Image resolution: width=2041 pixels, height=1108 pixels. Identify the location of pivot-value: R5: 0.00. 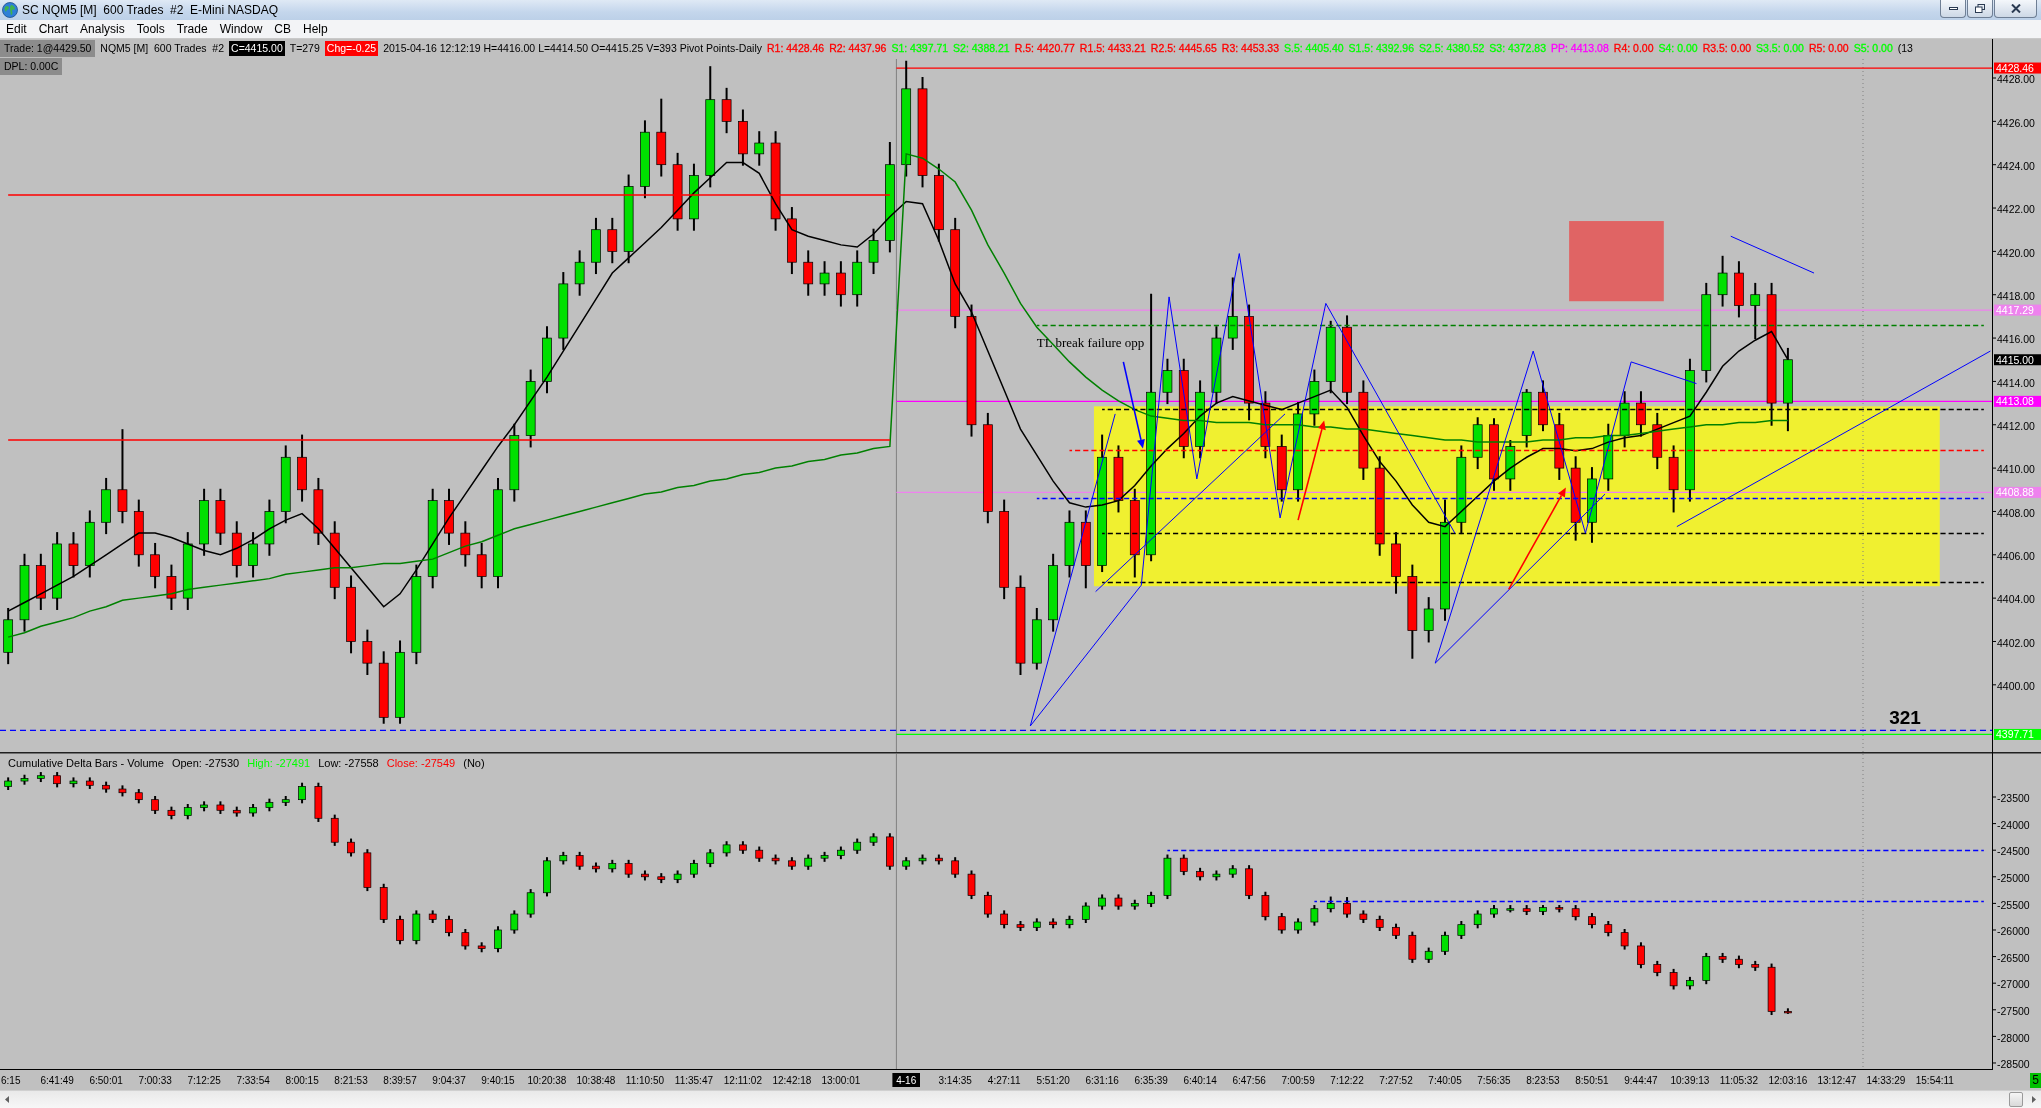
(1828, 48).